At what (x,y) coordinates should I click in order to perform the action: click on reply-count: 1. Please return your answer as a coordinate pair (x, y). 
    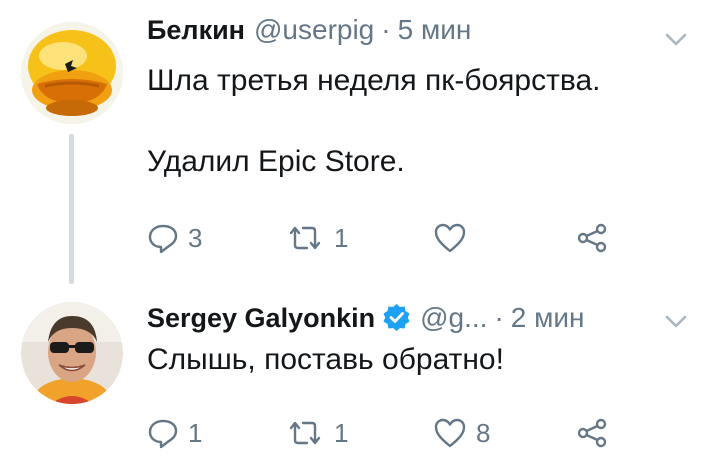
    Looking at the image, I should click on (195, 432).